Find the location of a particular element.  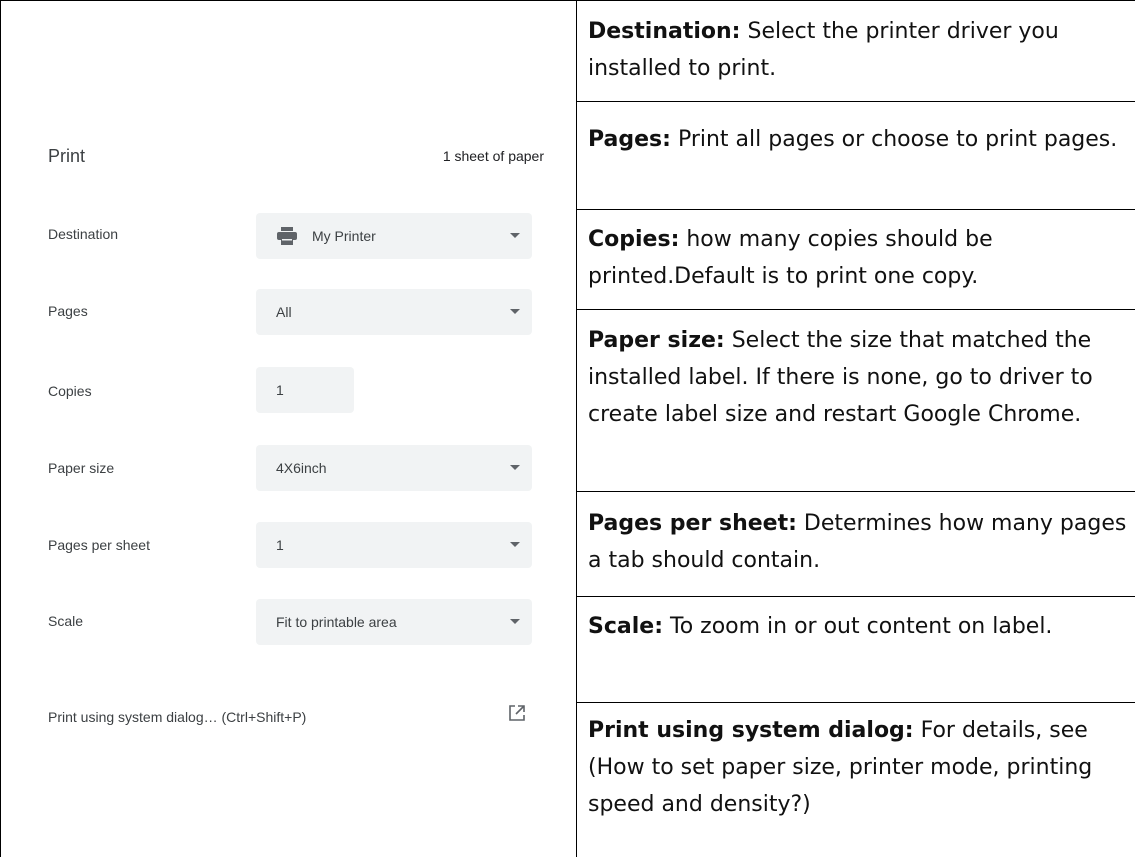

scale-value: Fit to printable area is located at coordinates (336, 622).